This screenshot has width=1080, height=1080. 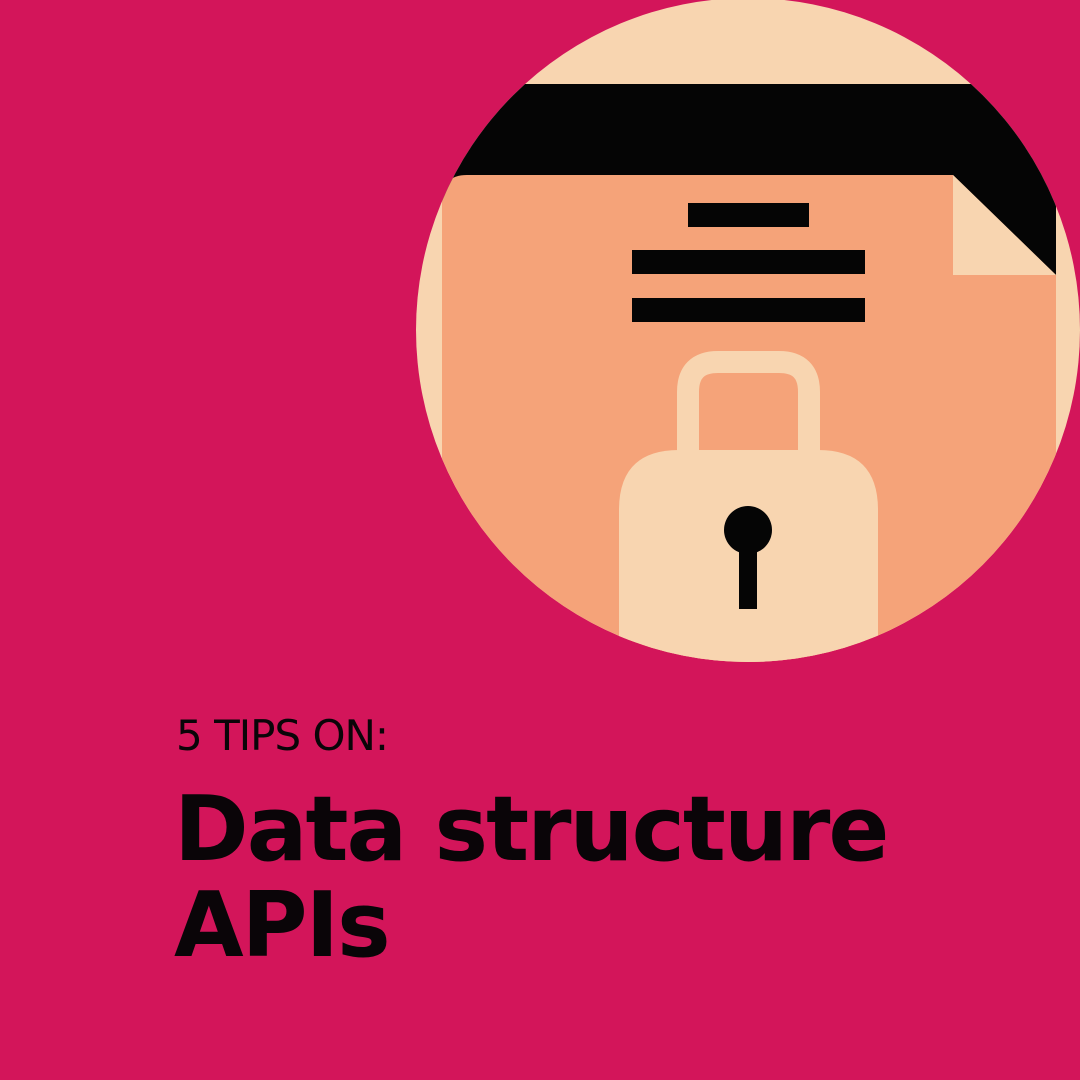 I want to click on headline: Data structure APIs, so click(x=531, y=877).